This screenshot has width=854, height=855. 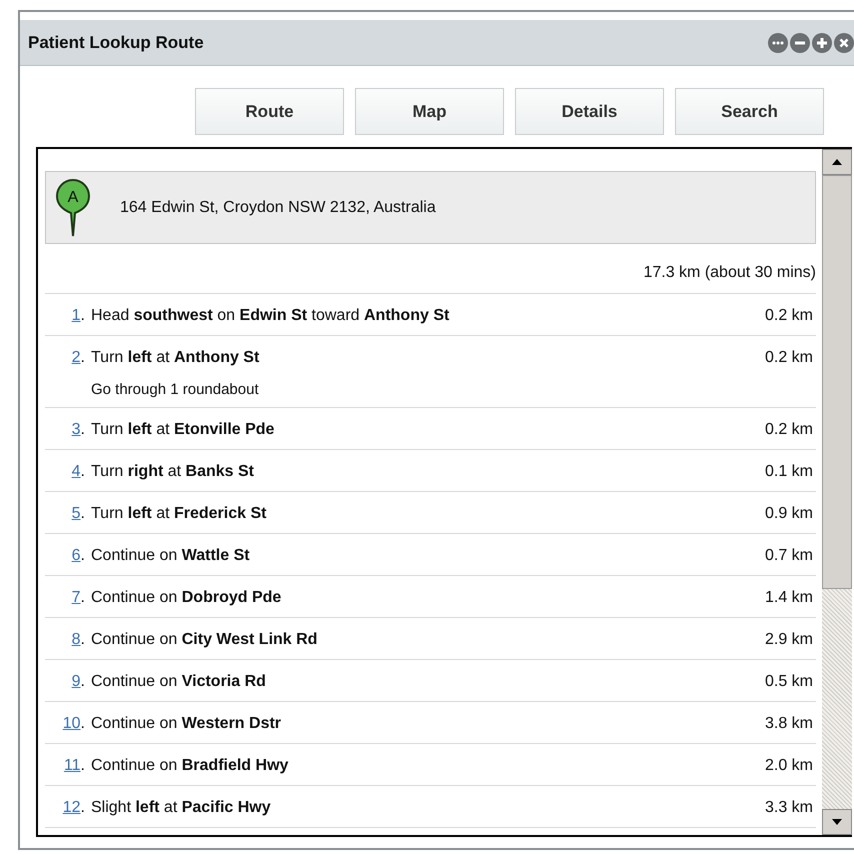 What do you see at coordinates (76, 559) in the screenshot?
I see `step-number-link: 6` at bounding box center [76, 559].